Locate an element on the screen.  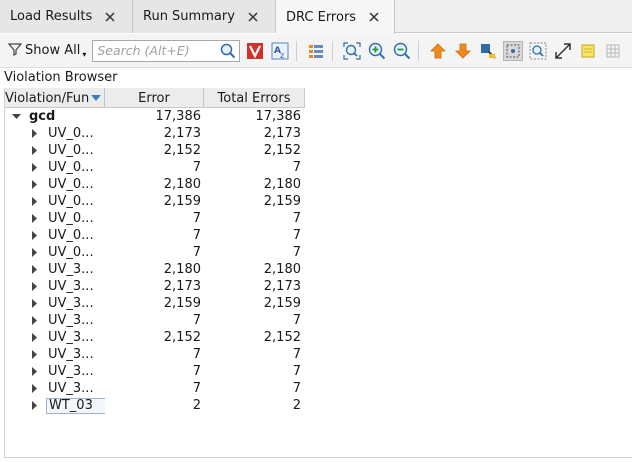
font-az-icon: Az is located at coordinates (280, 51).